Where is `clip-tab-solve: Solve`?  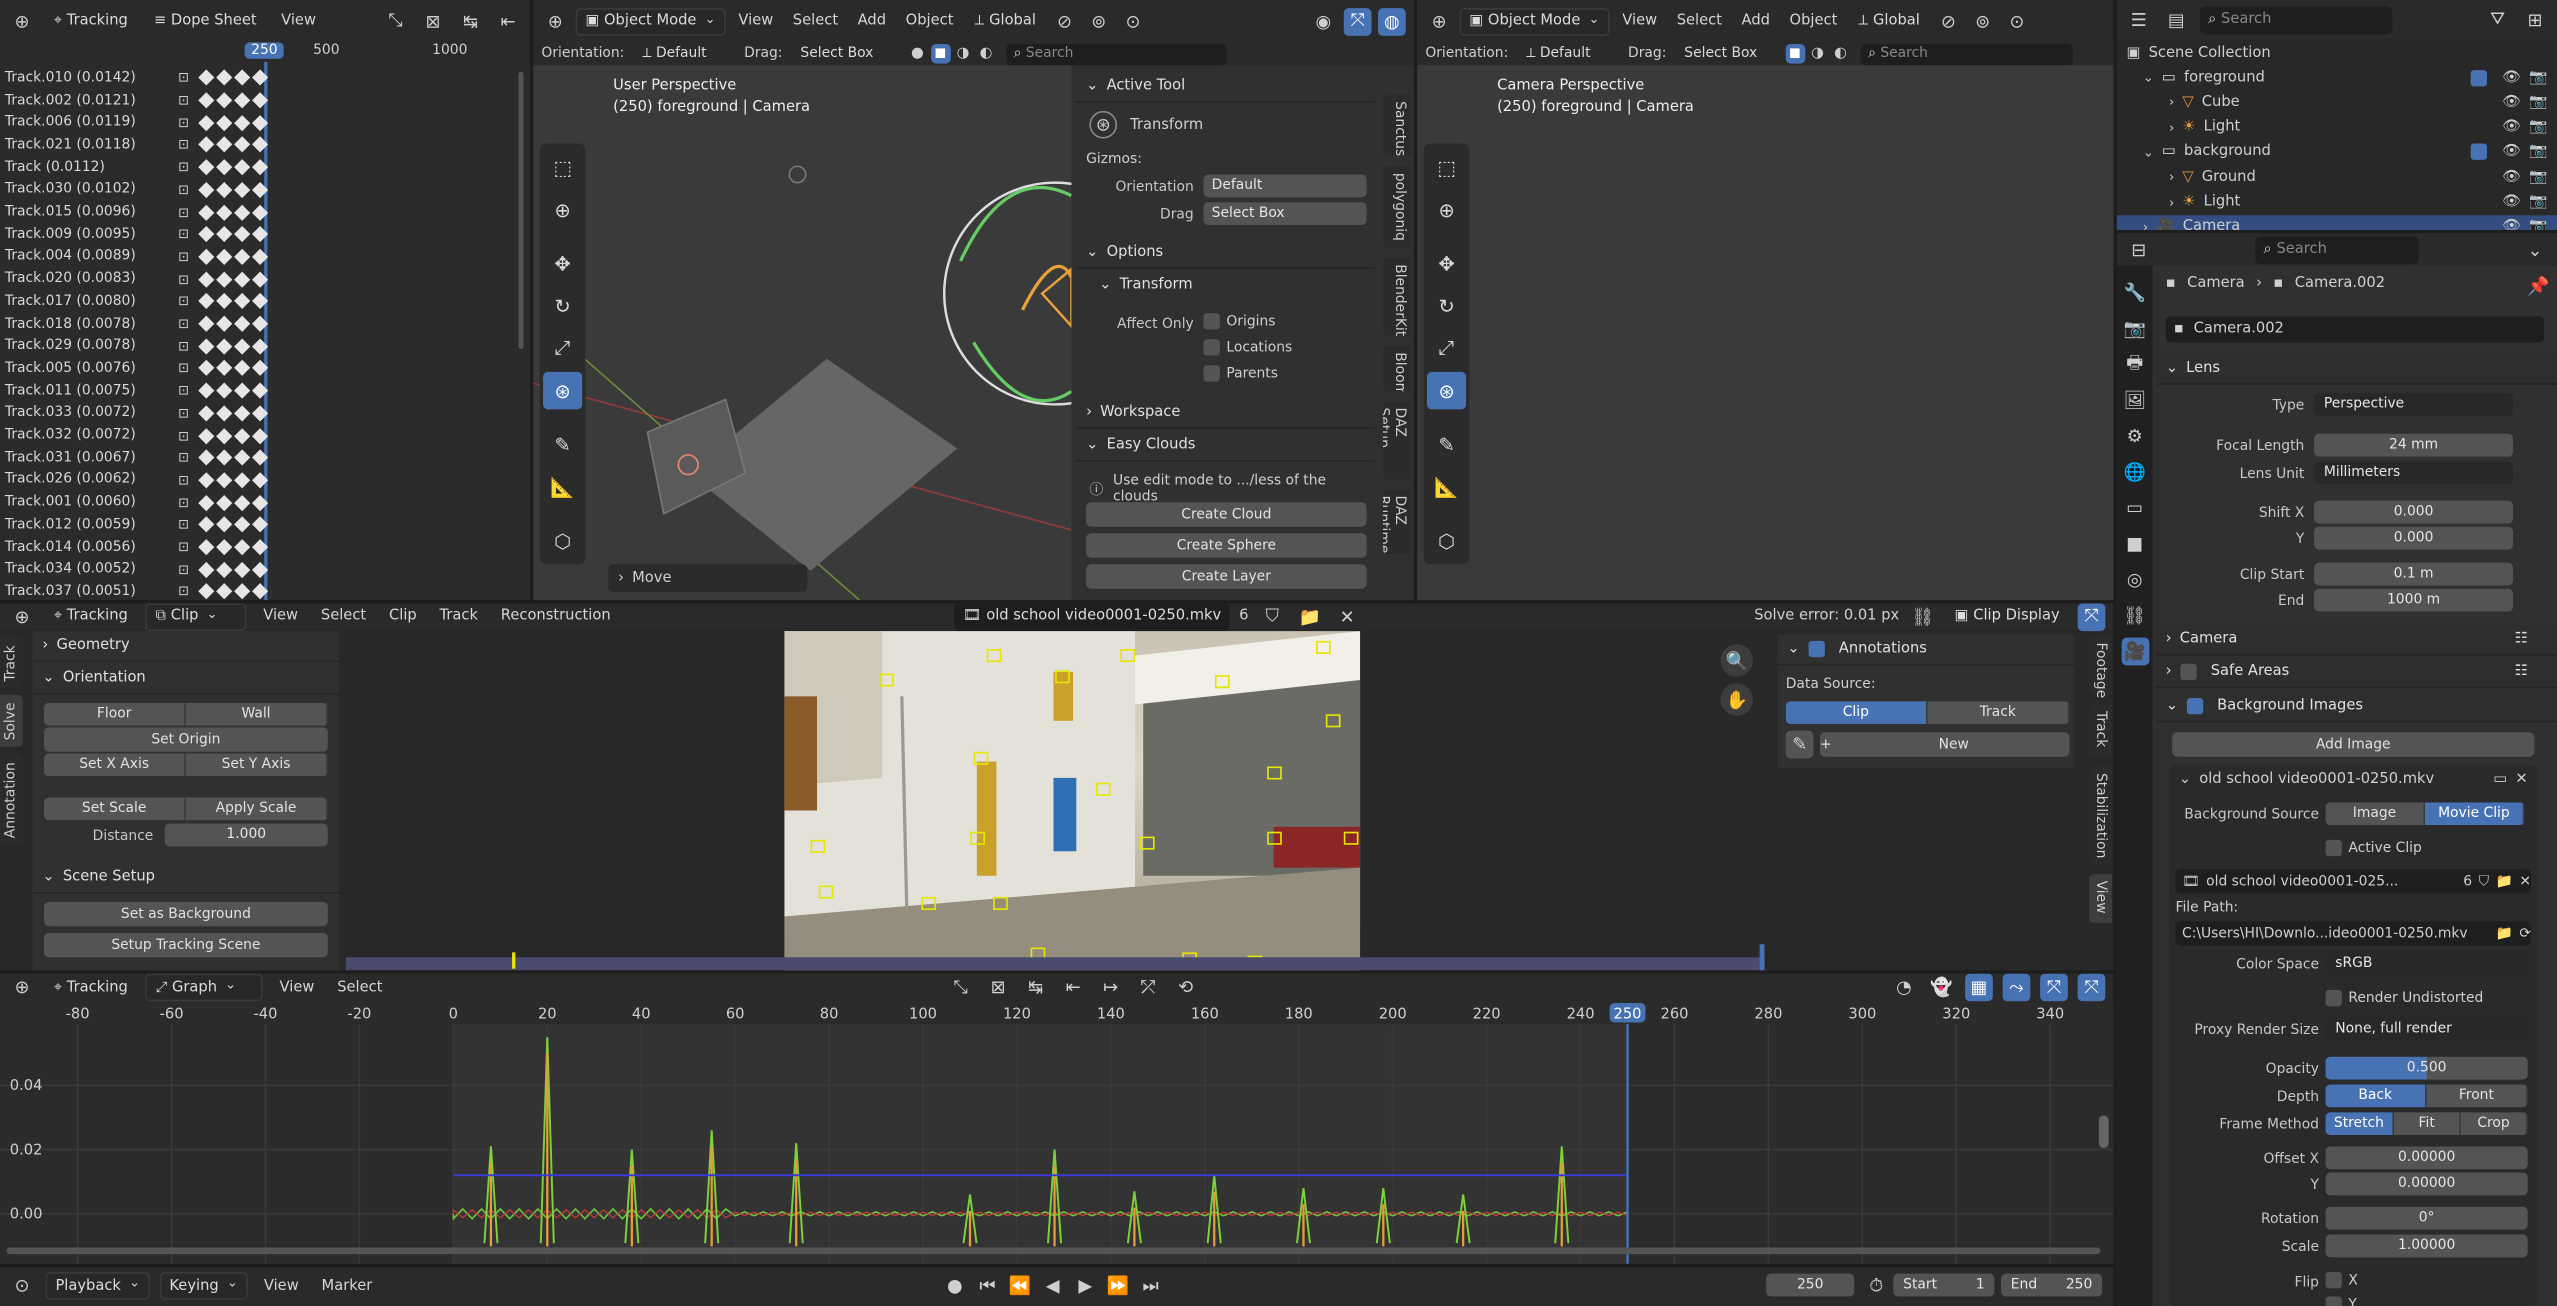
clip-tab-solve: Solve is located at coordinates (11, 720).